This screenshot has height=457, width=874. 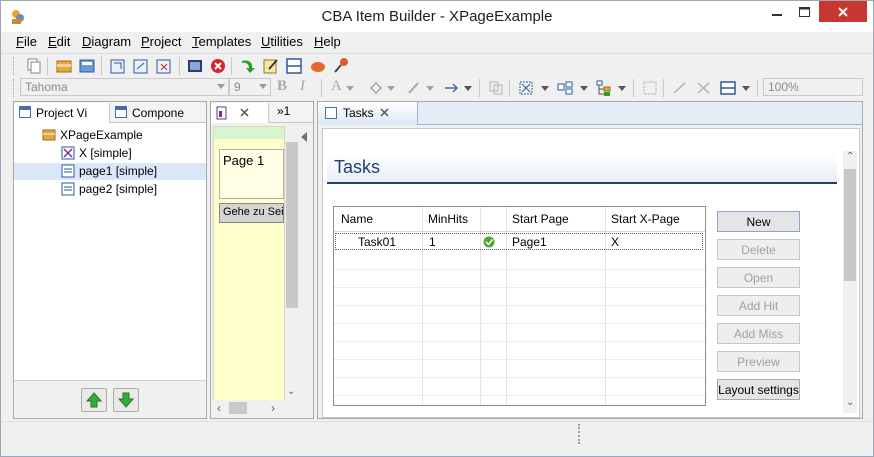 What do you see at coordinates (645, 219) in the screenshot?
I see `column-header-start-xpage: Start X-Page` at bounding box center [645, 219].